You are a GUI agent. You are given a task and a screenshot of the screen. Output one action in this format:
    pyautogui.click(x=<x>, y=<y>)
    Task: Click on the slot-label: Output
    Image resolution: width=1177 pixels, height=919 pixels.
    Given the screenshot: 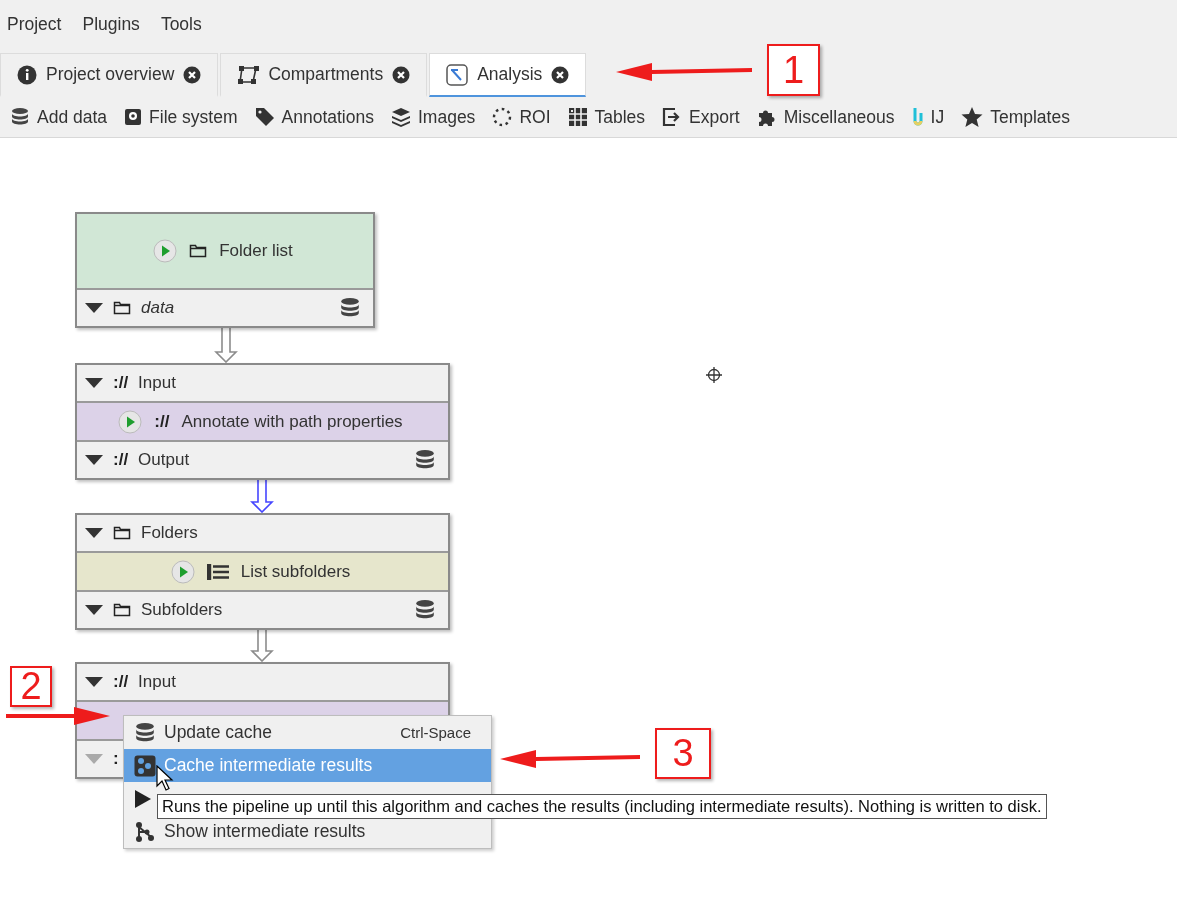 What is the action you would take?
    pyautogui.click(x=164, y=460)
    